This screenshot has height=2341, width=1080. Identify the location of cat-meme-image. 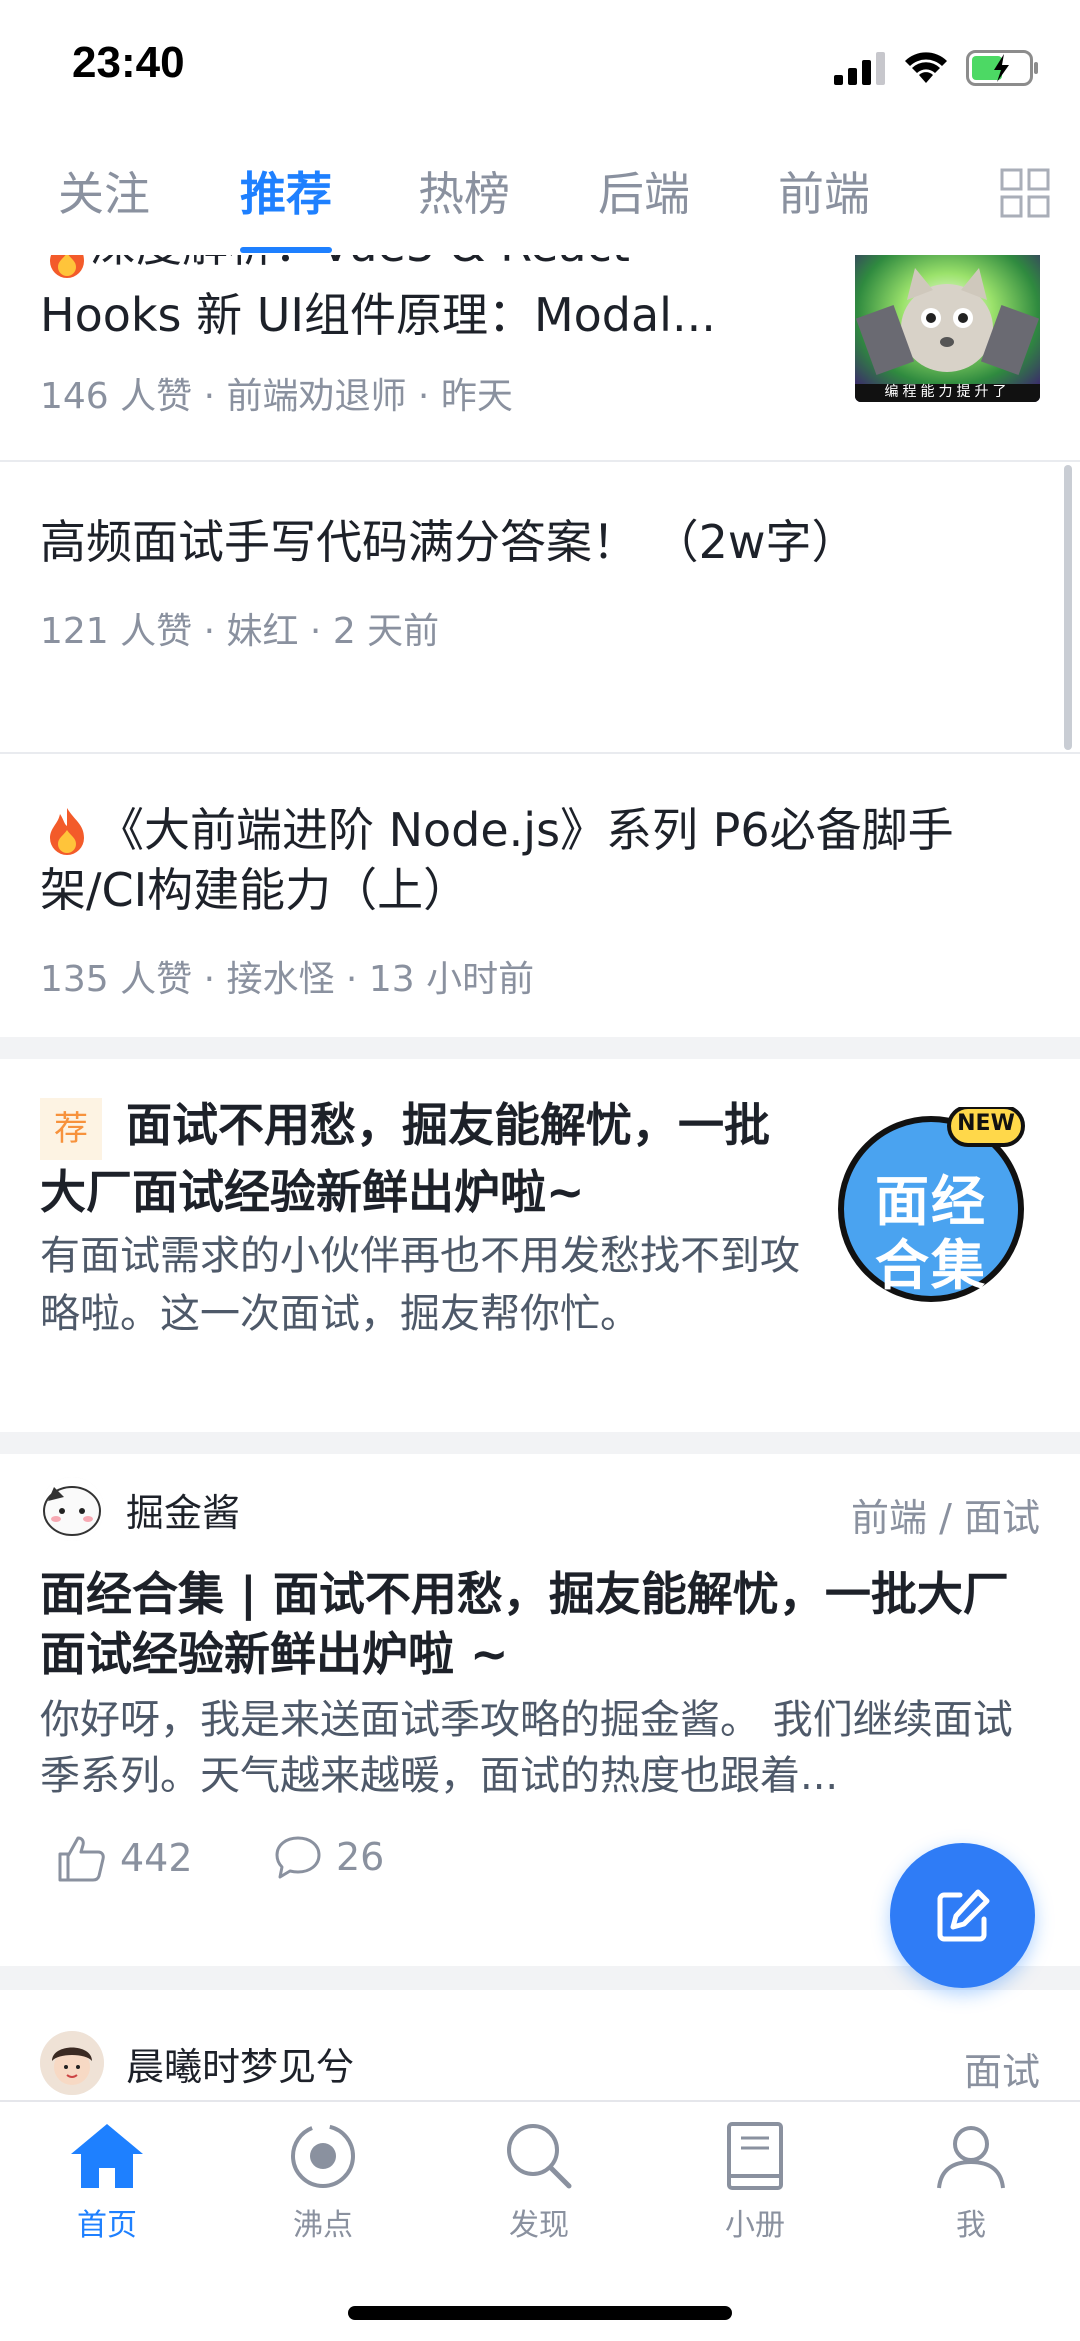
(947, 328).